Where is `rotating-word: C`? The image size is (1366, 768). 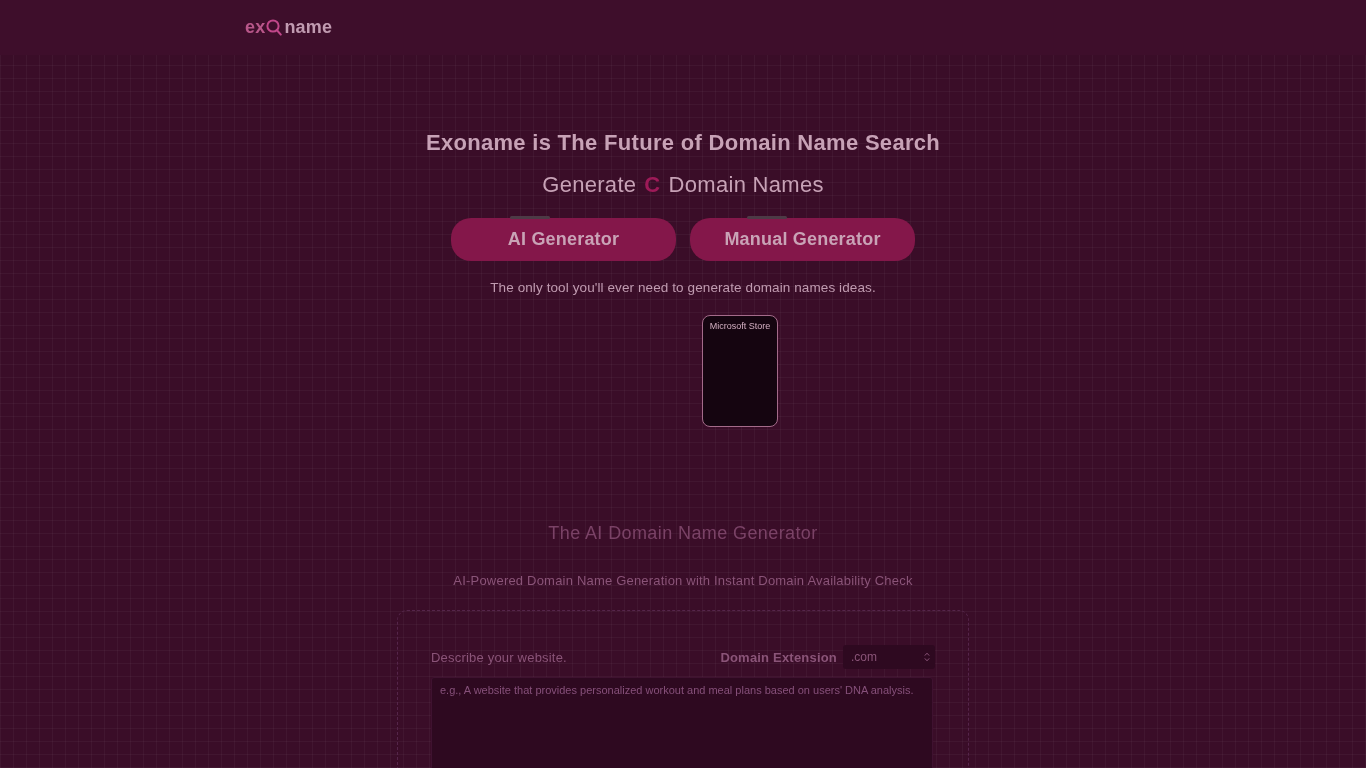
rotating-word: C is located at coordinates (652, 185).